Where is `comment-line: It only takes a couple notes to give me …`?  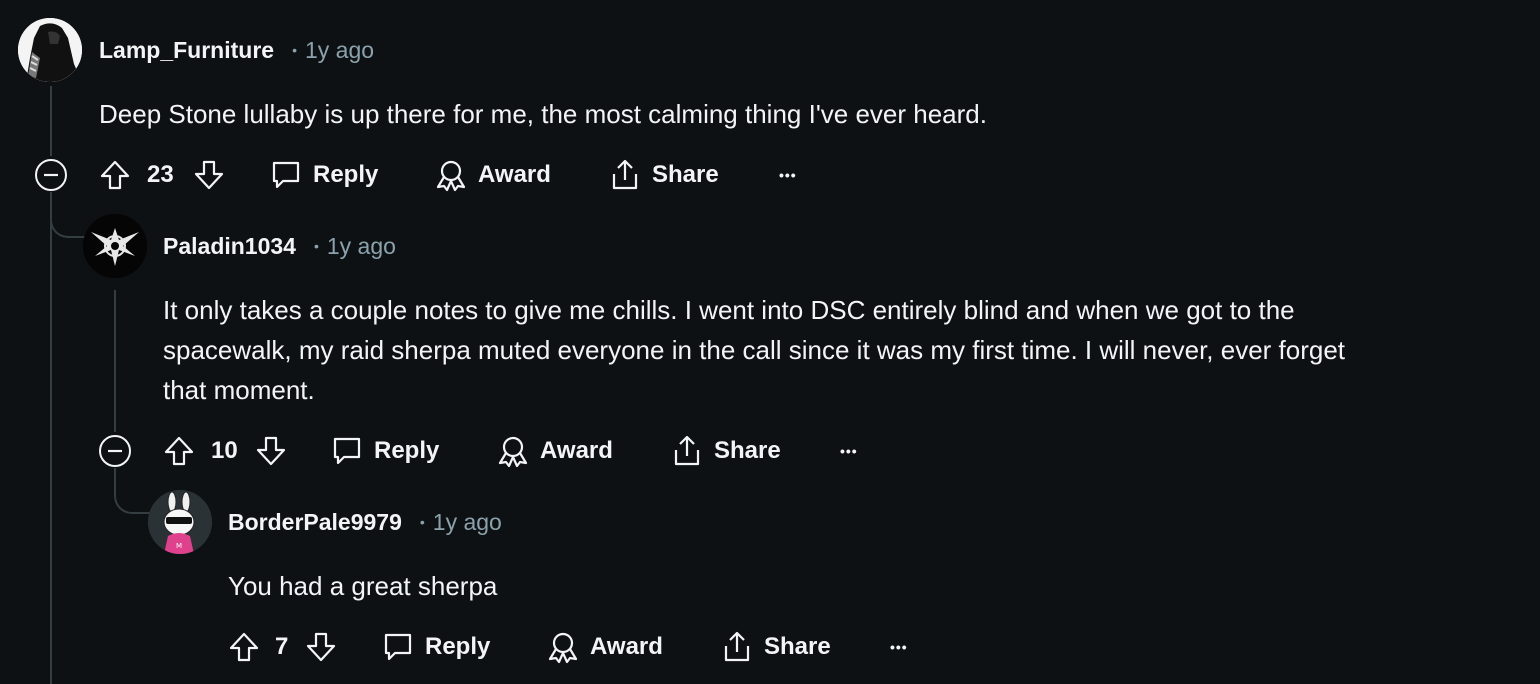
comment-line: It only takes a couple notes to give me … is located at coordinates (729, 310).